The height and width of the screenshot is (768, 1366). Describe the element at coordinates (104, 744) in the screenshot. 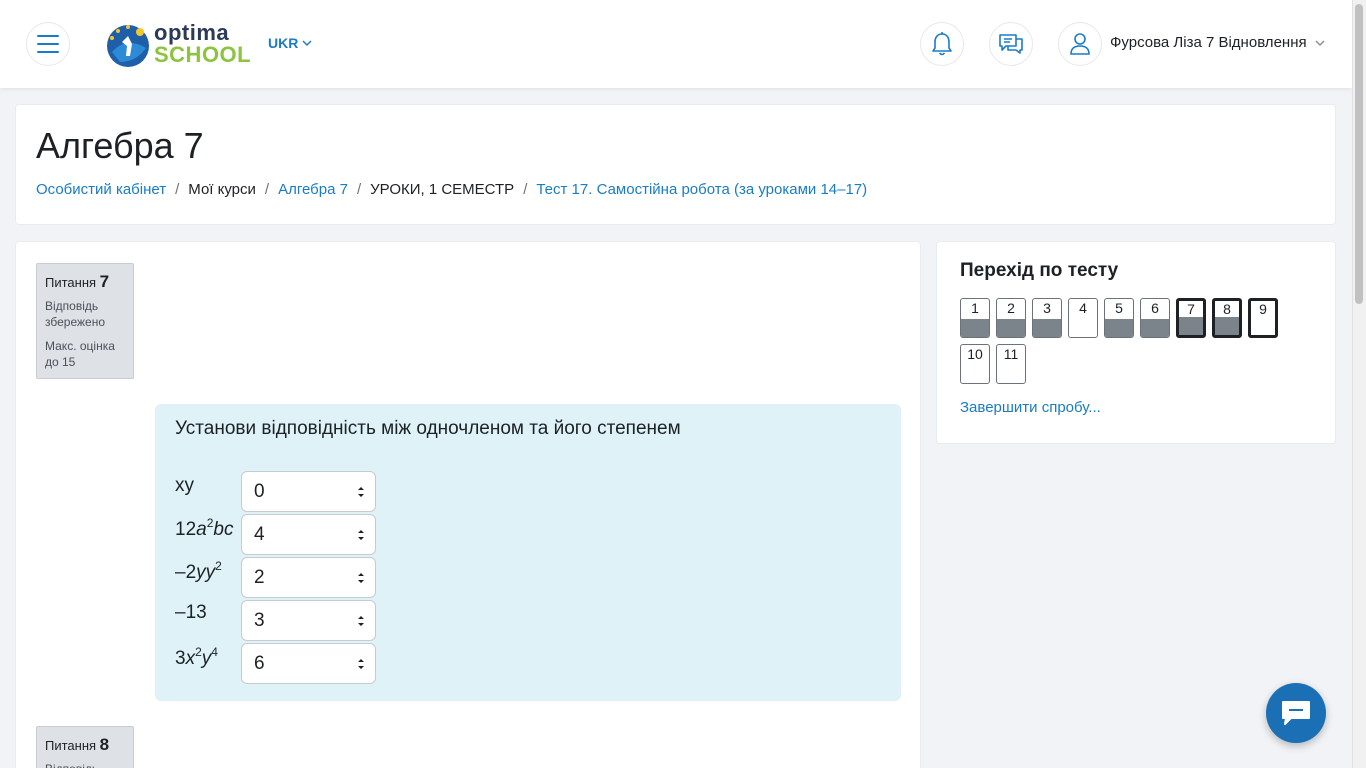

I see `question-number-value: 8` at that location.